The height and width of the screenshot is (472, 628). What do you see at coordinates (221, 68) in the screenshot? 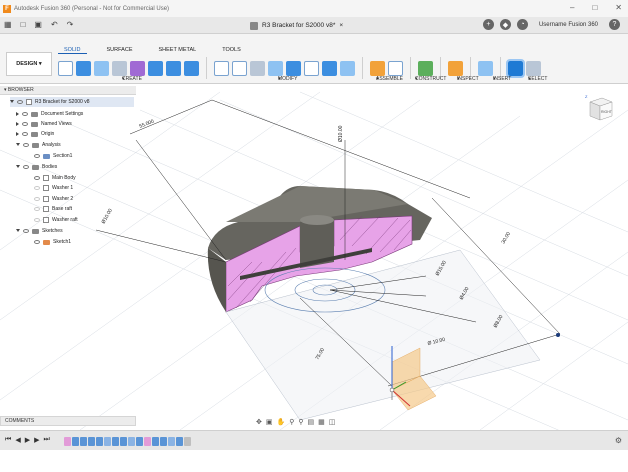
I see `press-pull-icon` at bounding box center [221, 68].